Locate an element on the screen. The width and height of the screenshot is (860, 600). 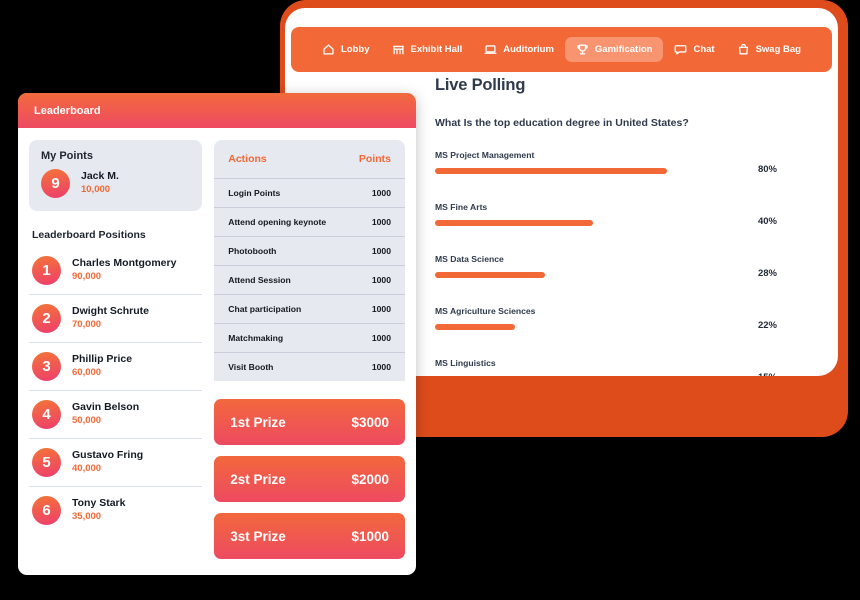
nav-item-label: Lobby is located at coordinates (355, 49).